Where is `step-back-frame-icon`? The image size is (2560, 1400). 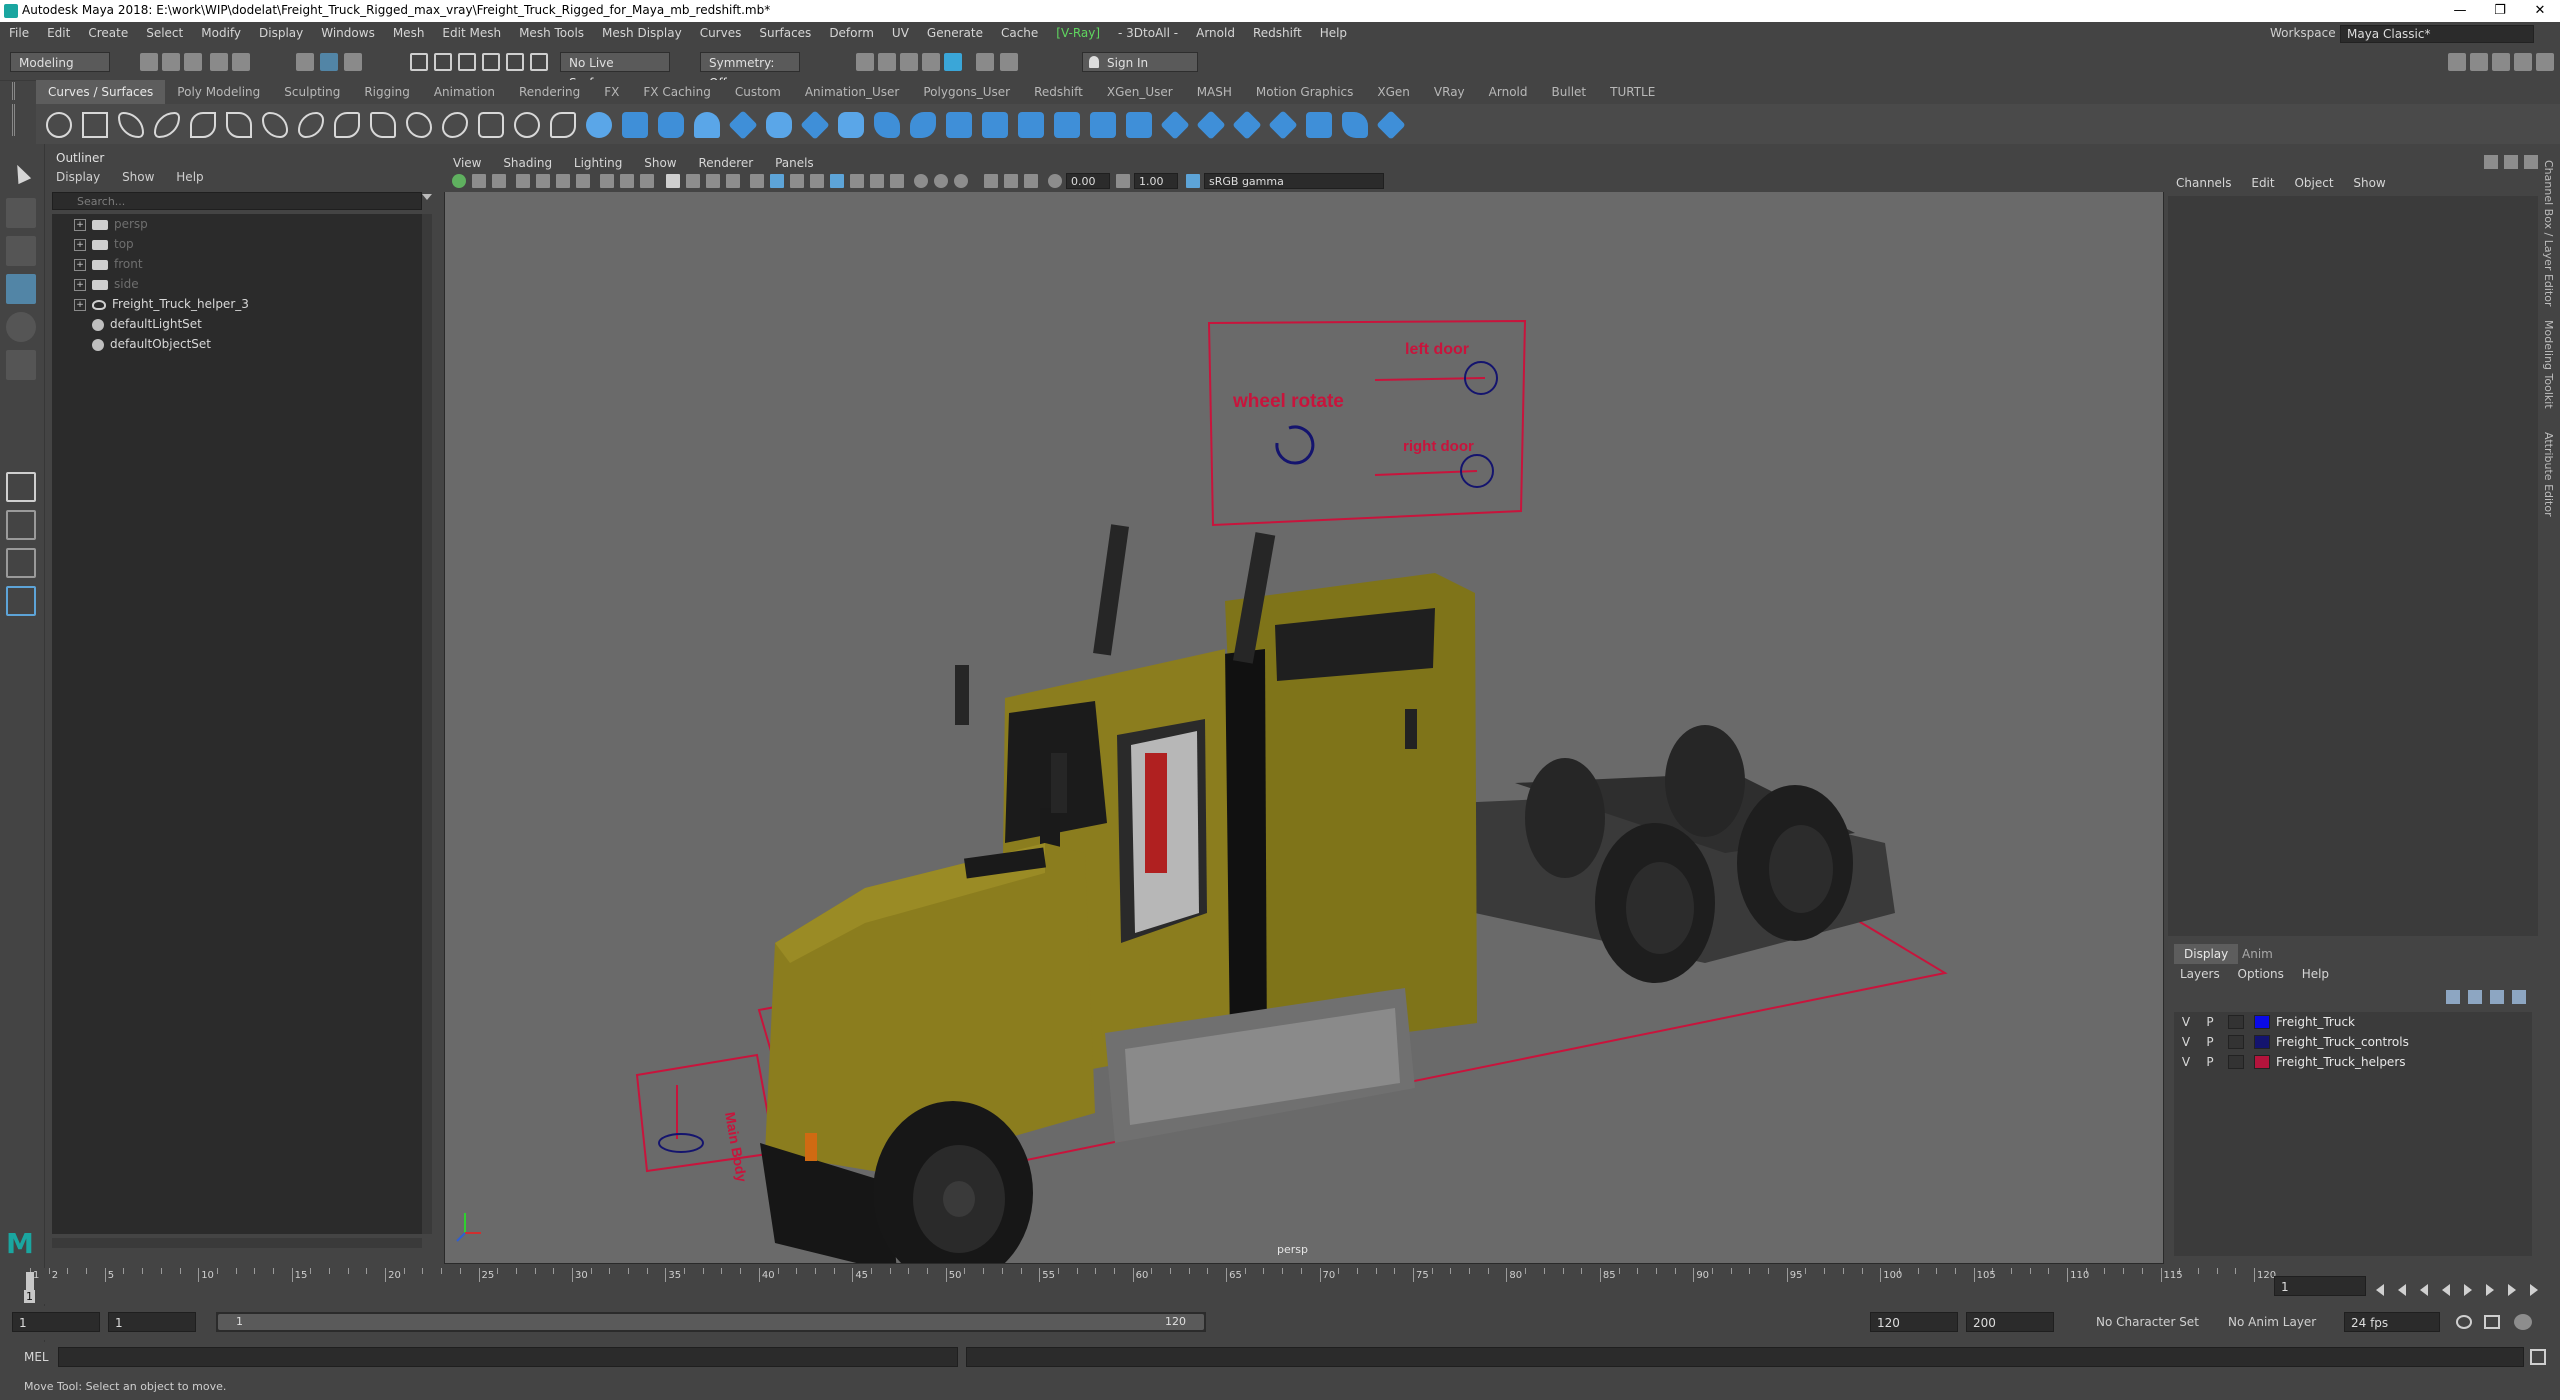 step-back-frame-icon is located at coordinates (2424, 1290).